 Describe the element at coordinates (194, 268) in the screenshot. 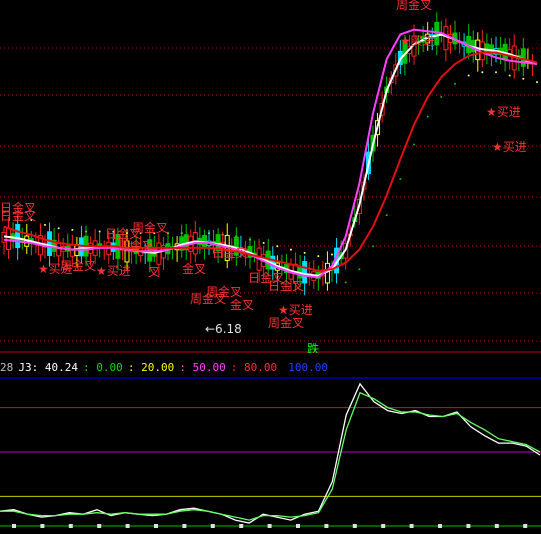

I see `signal-label-6: 金叉` at that location.